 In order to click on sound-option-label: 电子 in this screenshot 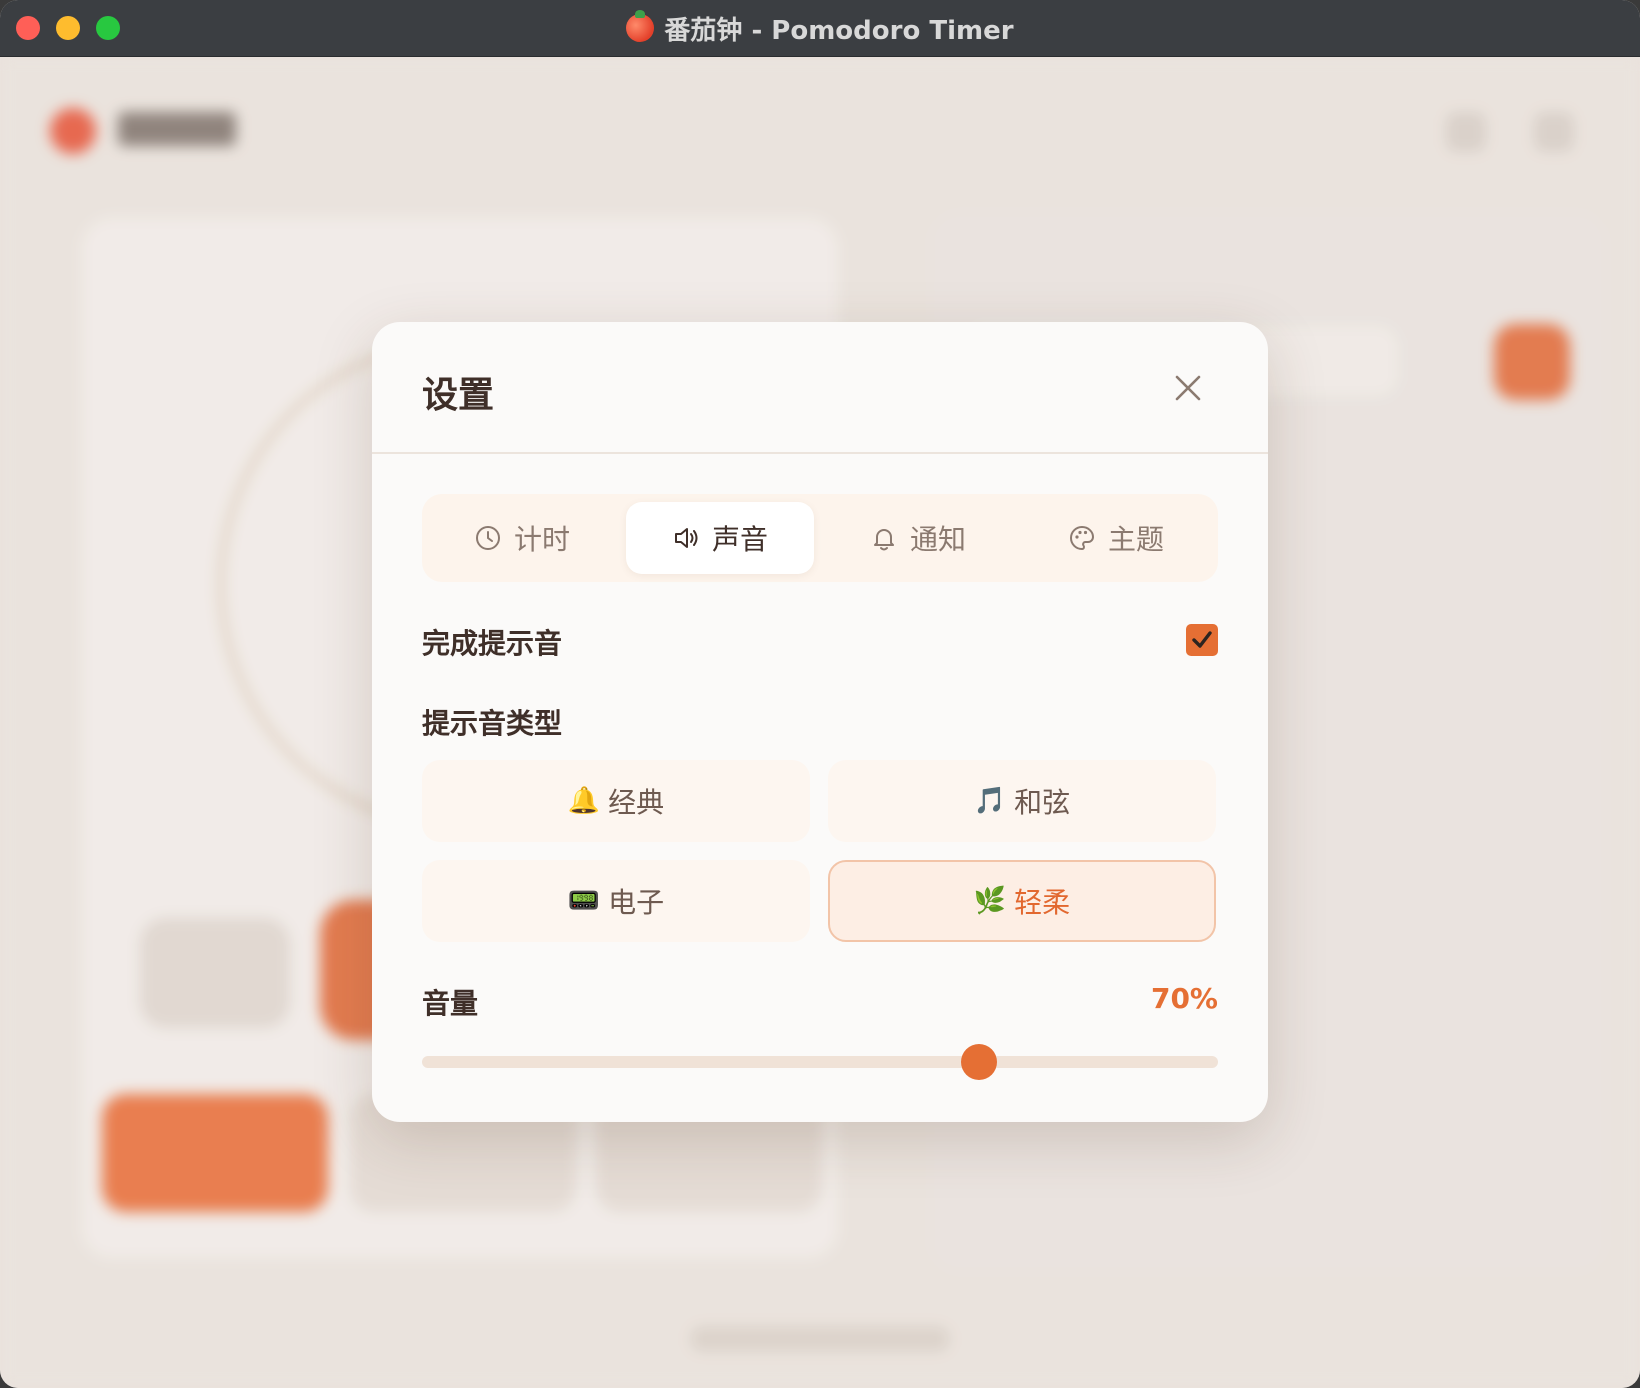, I will do `click(636, 902)`.